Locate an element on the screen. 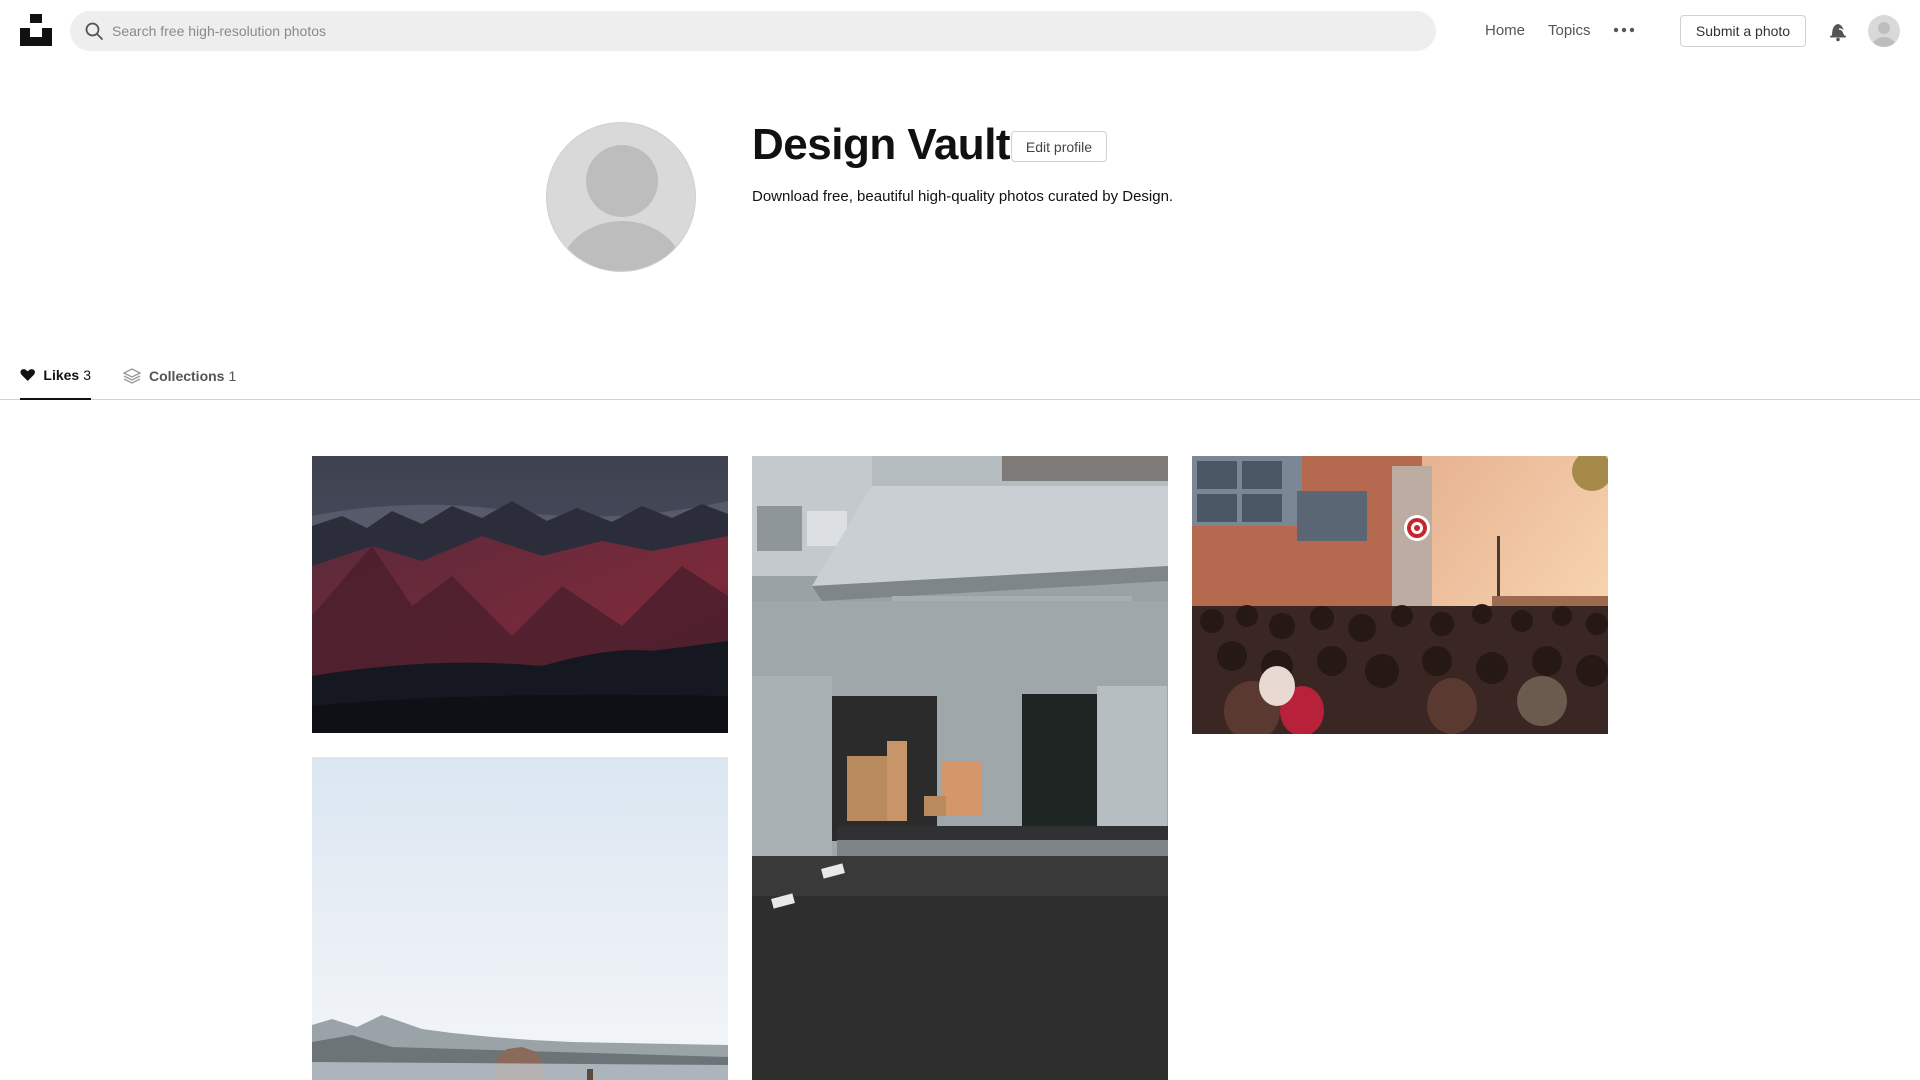 The image size is (1920, 1080). profile-avatar is located at coordinates (621, 197).